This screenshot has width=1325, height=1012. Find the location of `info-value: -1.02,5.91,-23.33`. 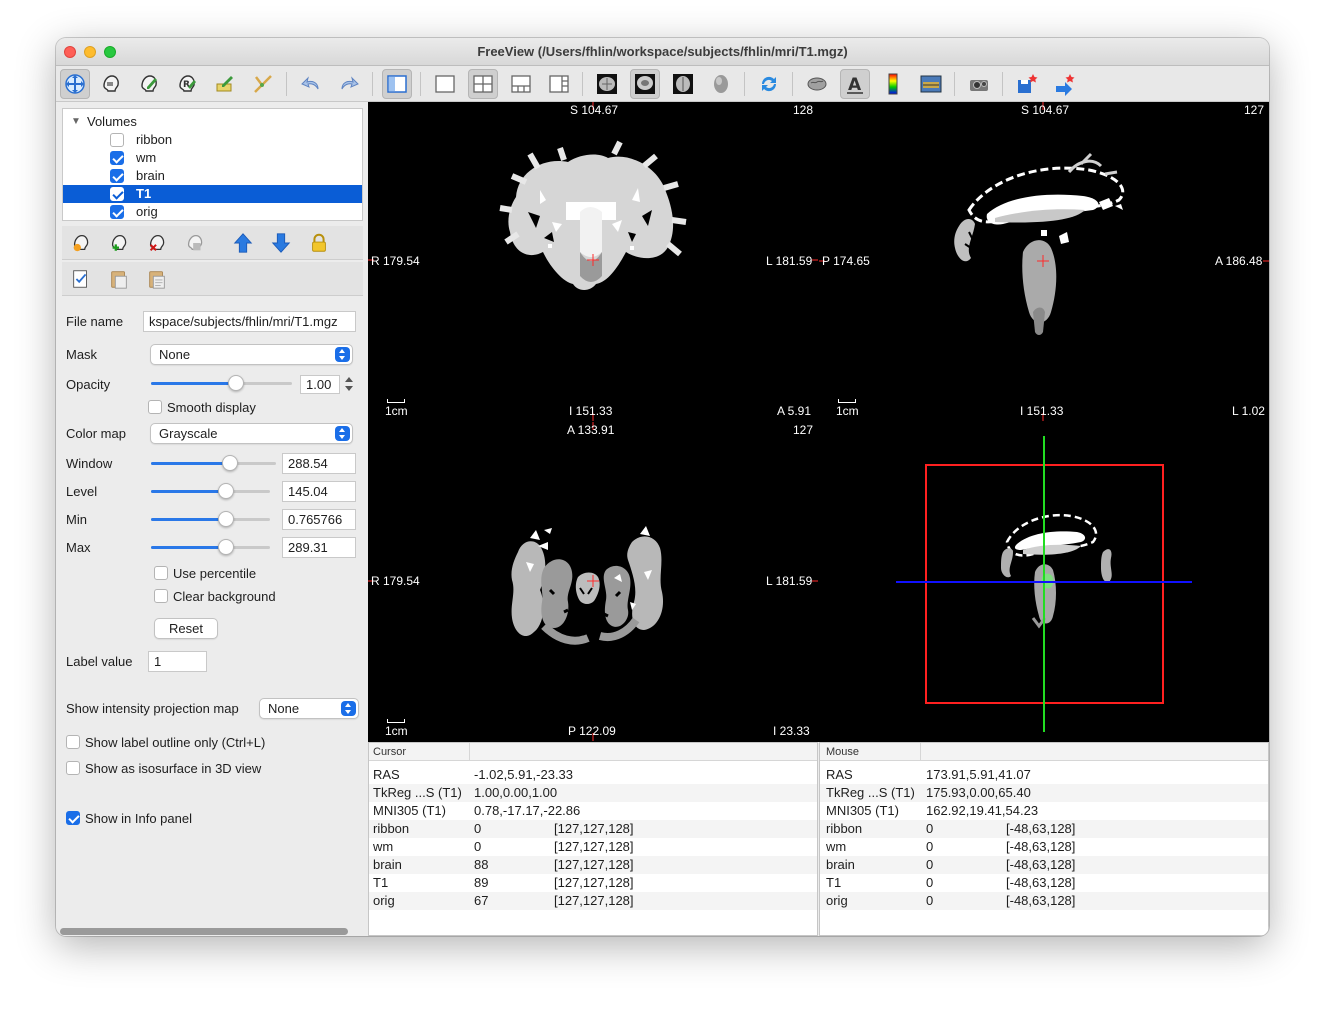

info-value: -1.02,5.91,-23.33 is located at coordinates (523, 775).